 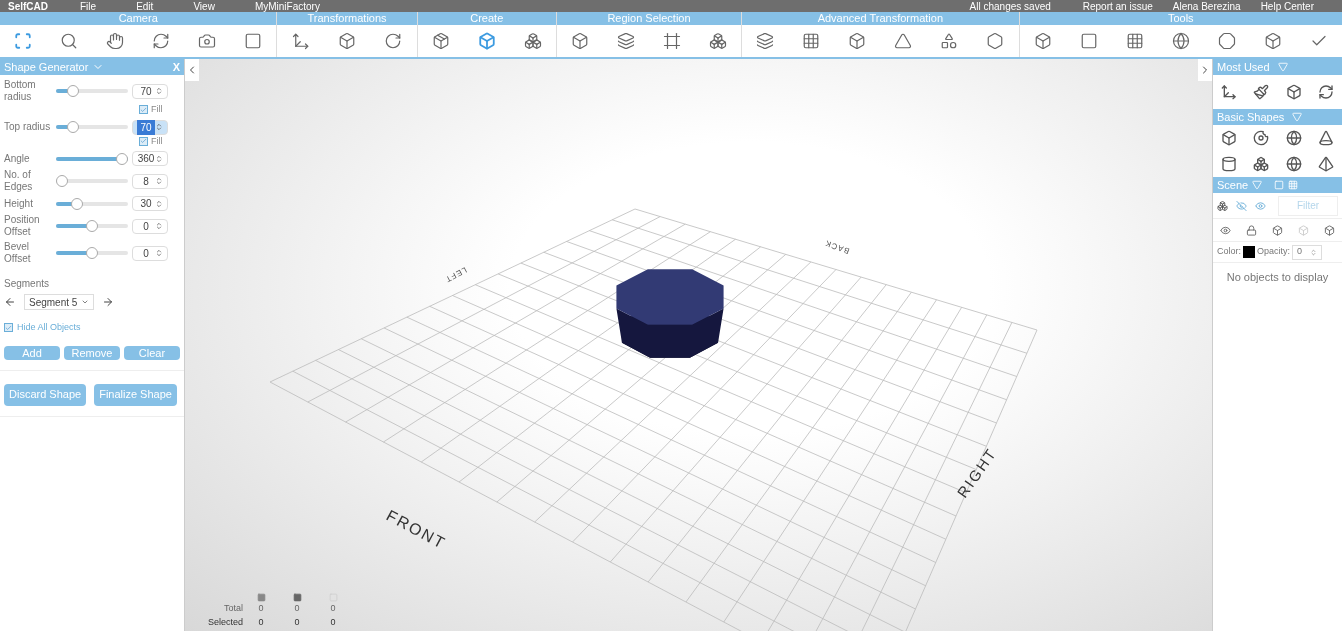 What do you see at coordinates (880, 18) in the screenshot?
I see `toolbar-group-label: Advanced Transformation` at bounding box center [880, 18].